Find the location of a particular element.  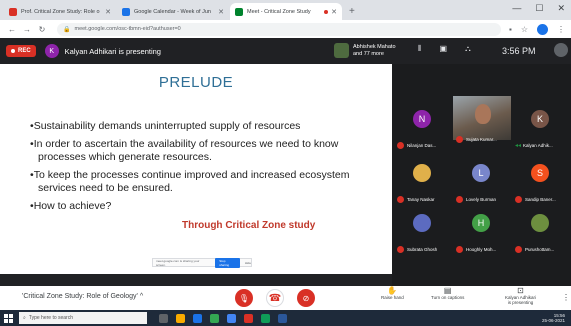

hang-up-icon: ☎ is located at coordinates (275, 298).